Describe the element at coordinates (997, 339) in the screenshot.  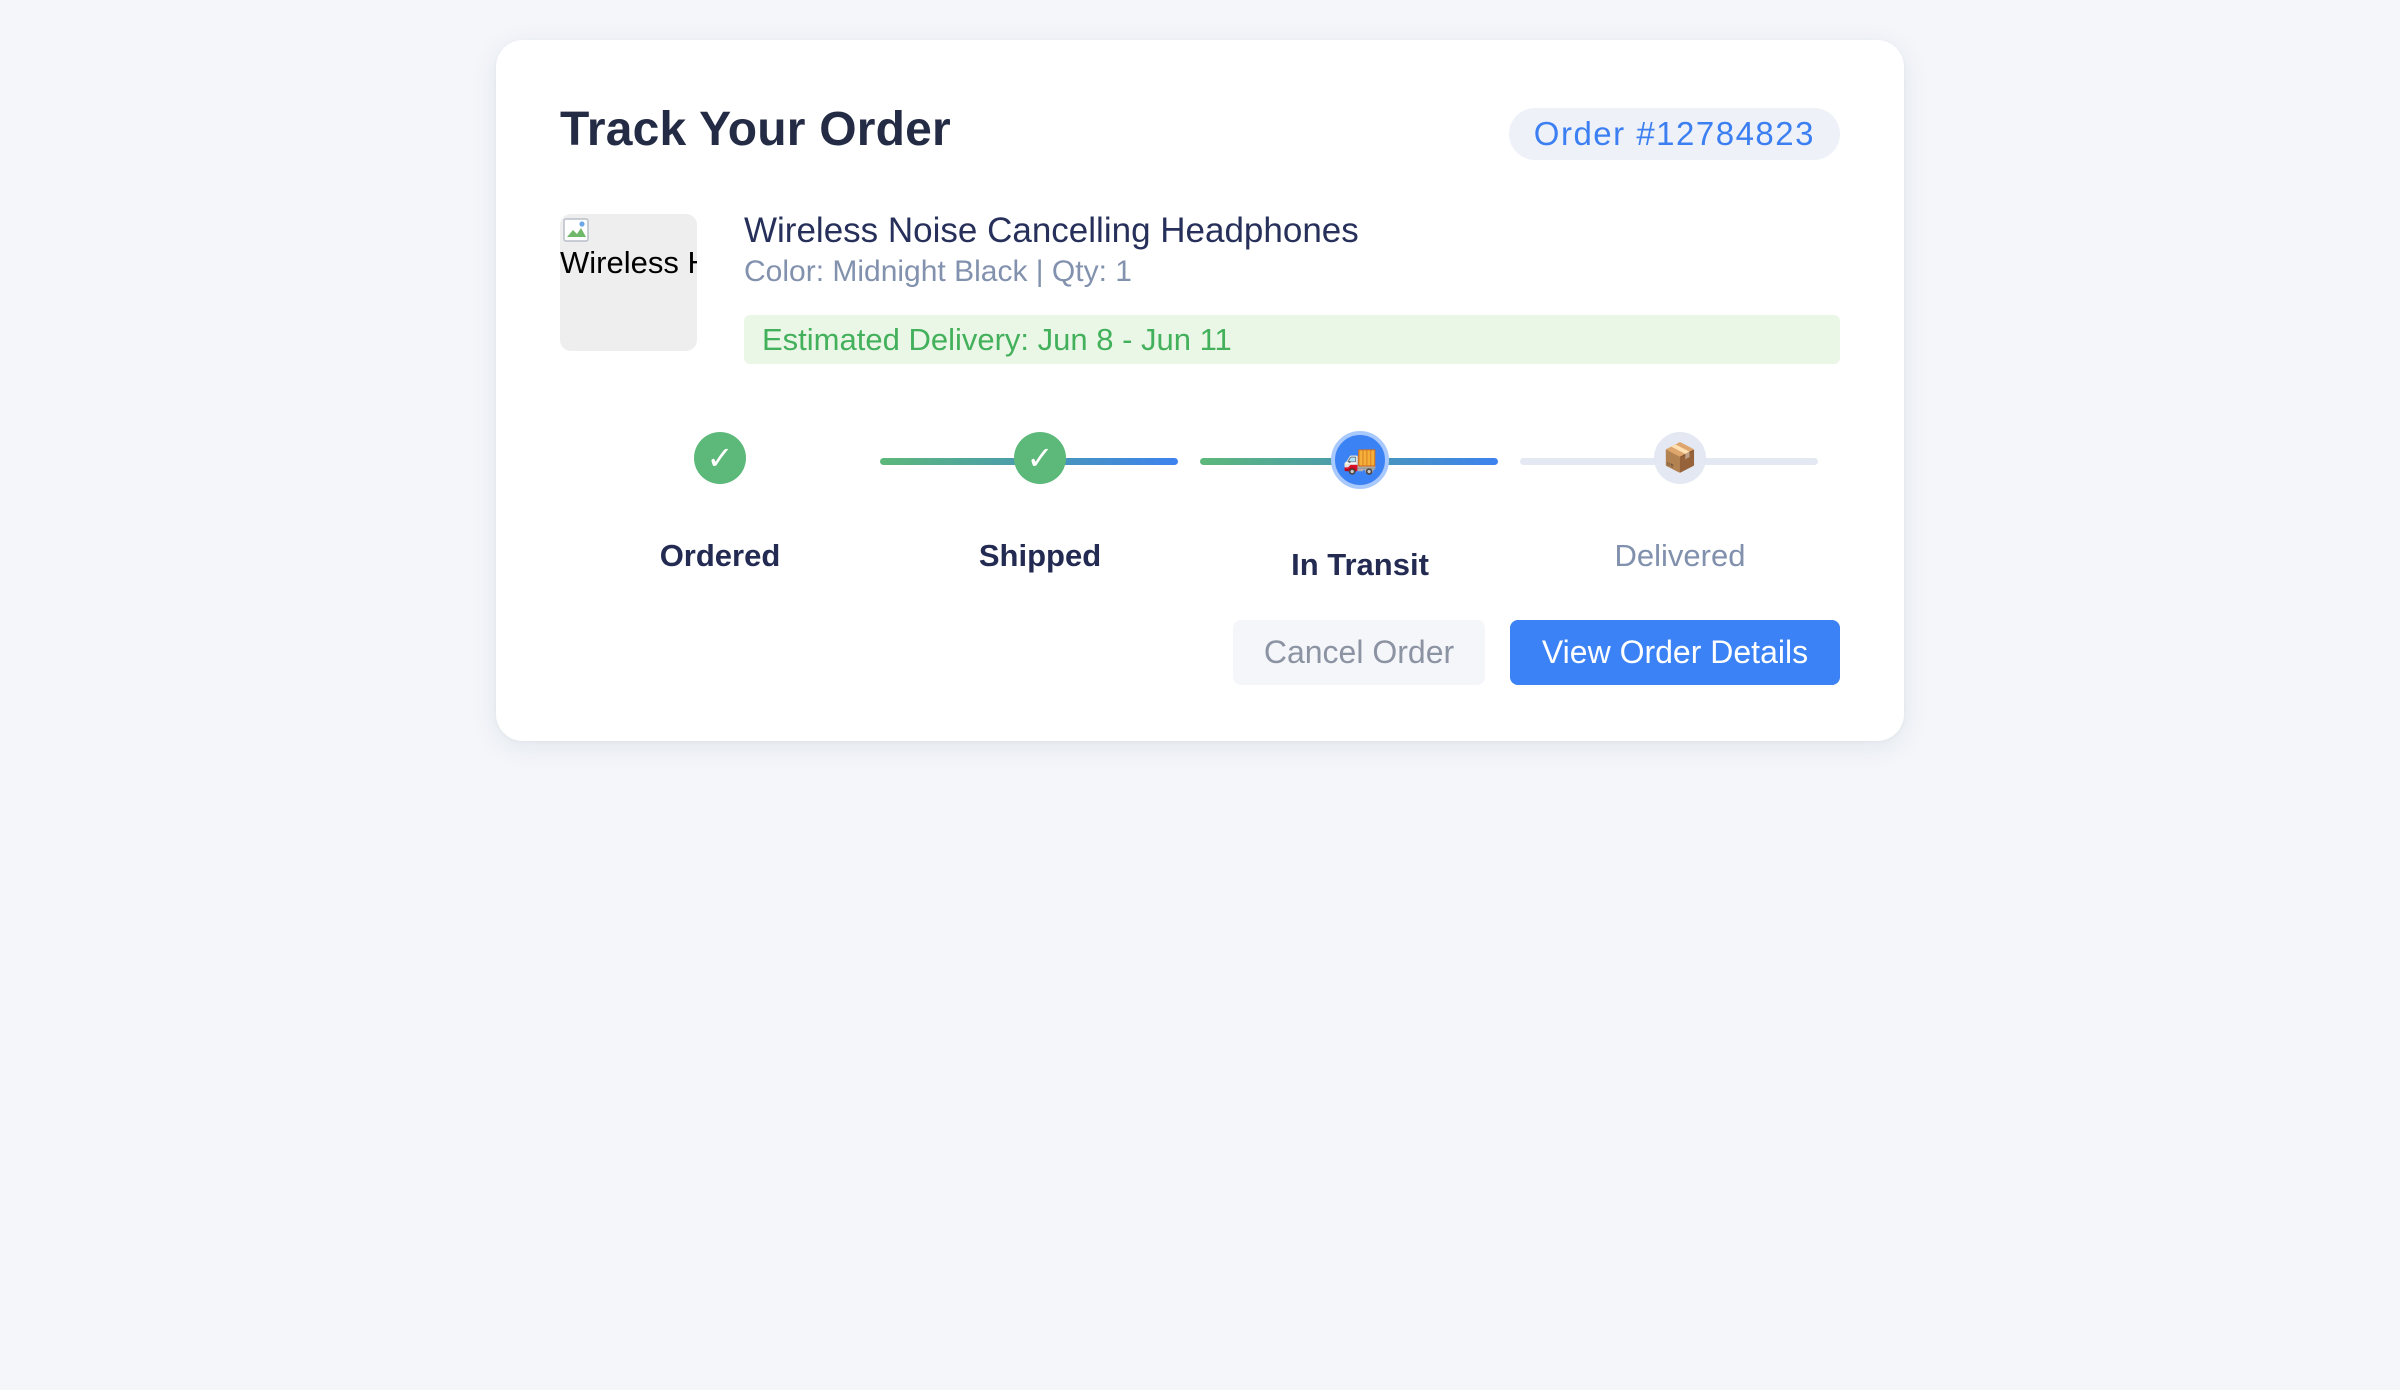
I see `estimated-delivery-text: Estimated Delivery: Jun 8 - Jun 11` at that location.